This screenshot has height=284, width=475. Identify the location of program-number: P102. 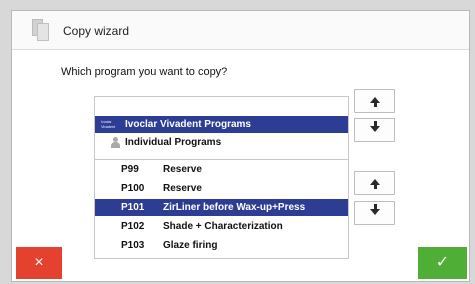
(133, 226).